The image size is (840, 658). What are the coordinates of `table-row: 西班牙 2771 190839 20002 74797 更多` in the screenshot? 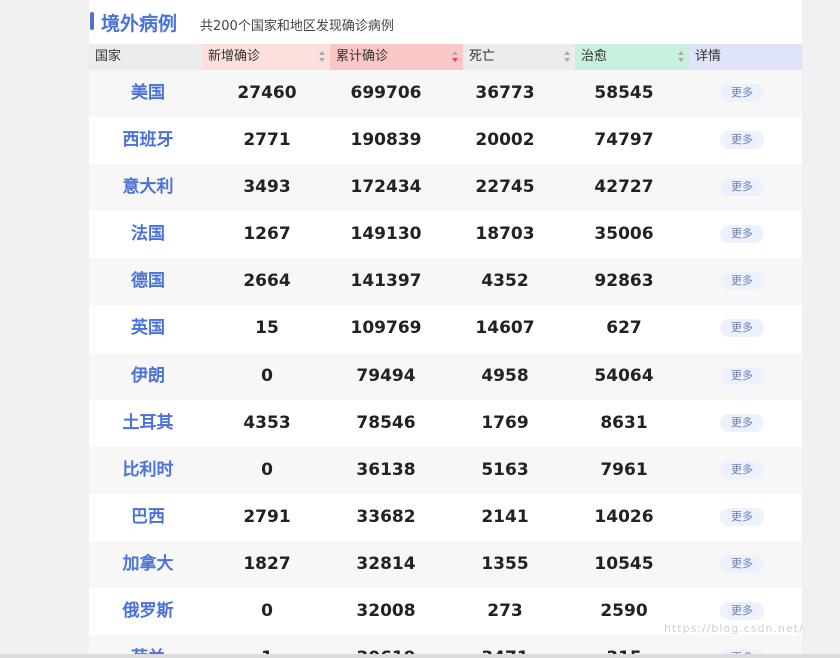 It's located at (445, 141).